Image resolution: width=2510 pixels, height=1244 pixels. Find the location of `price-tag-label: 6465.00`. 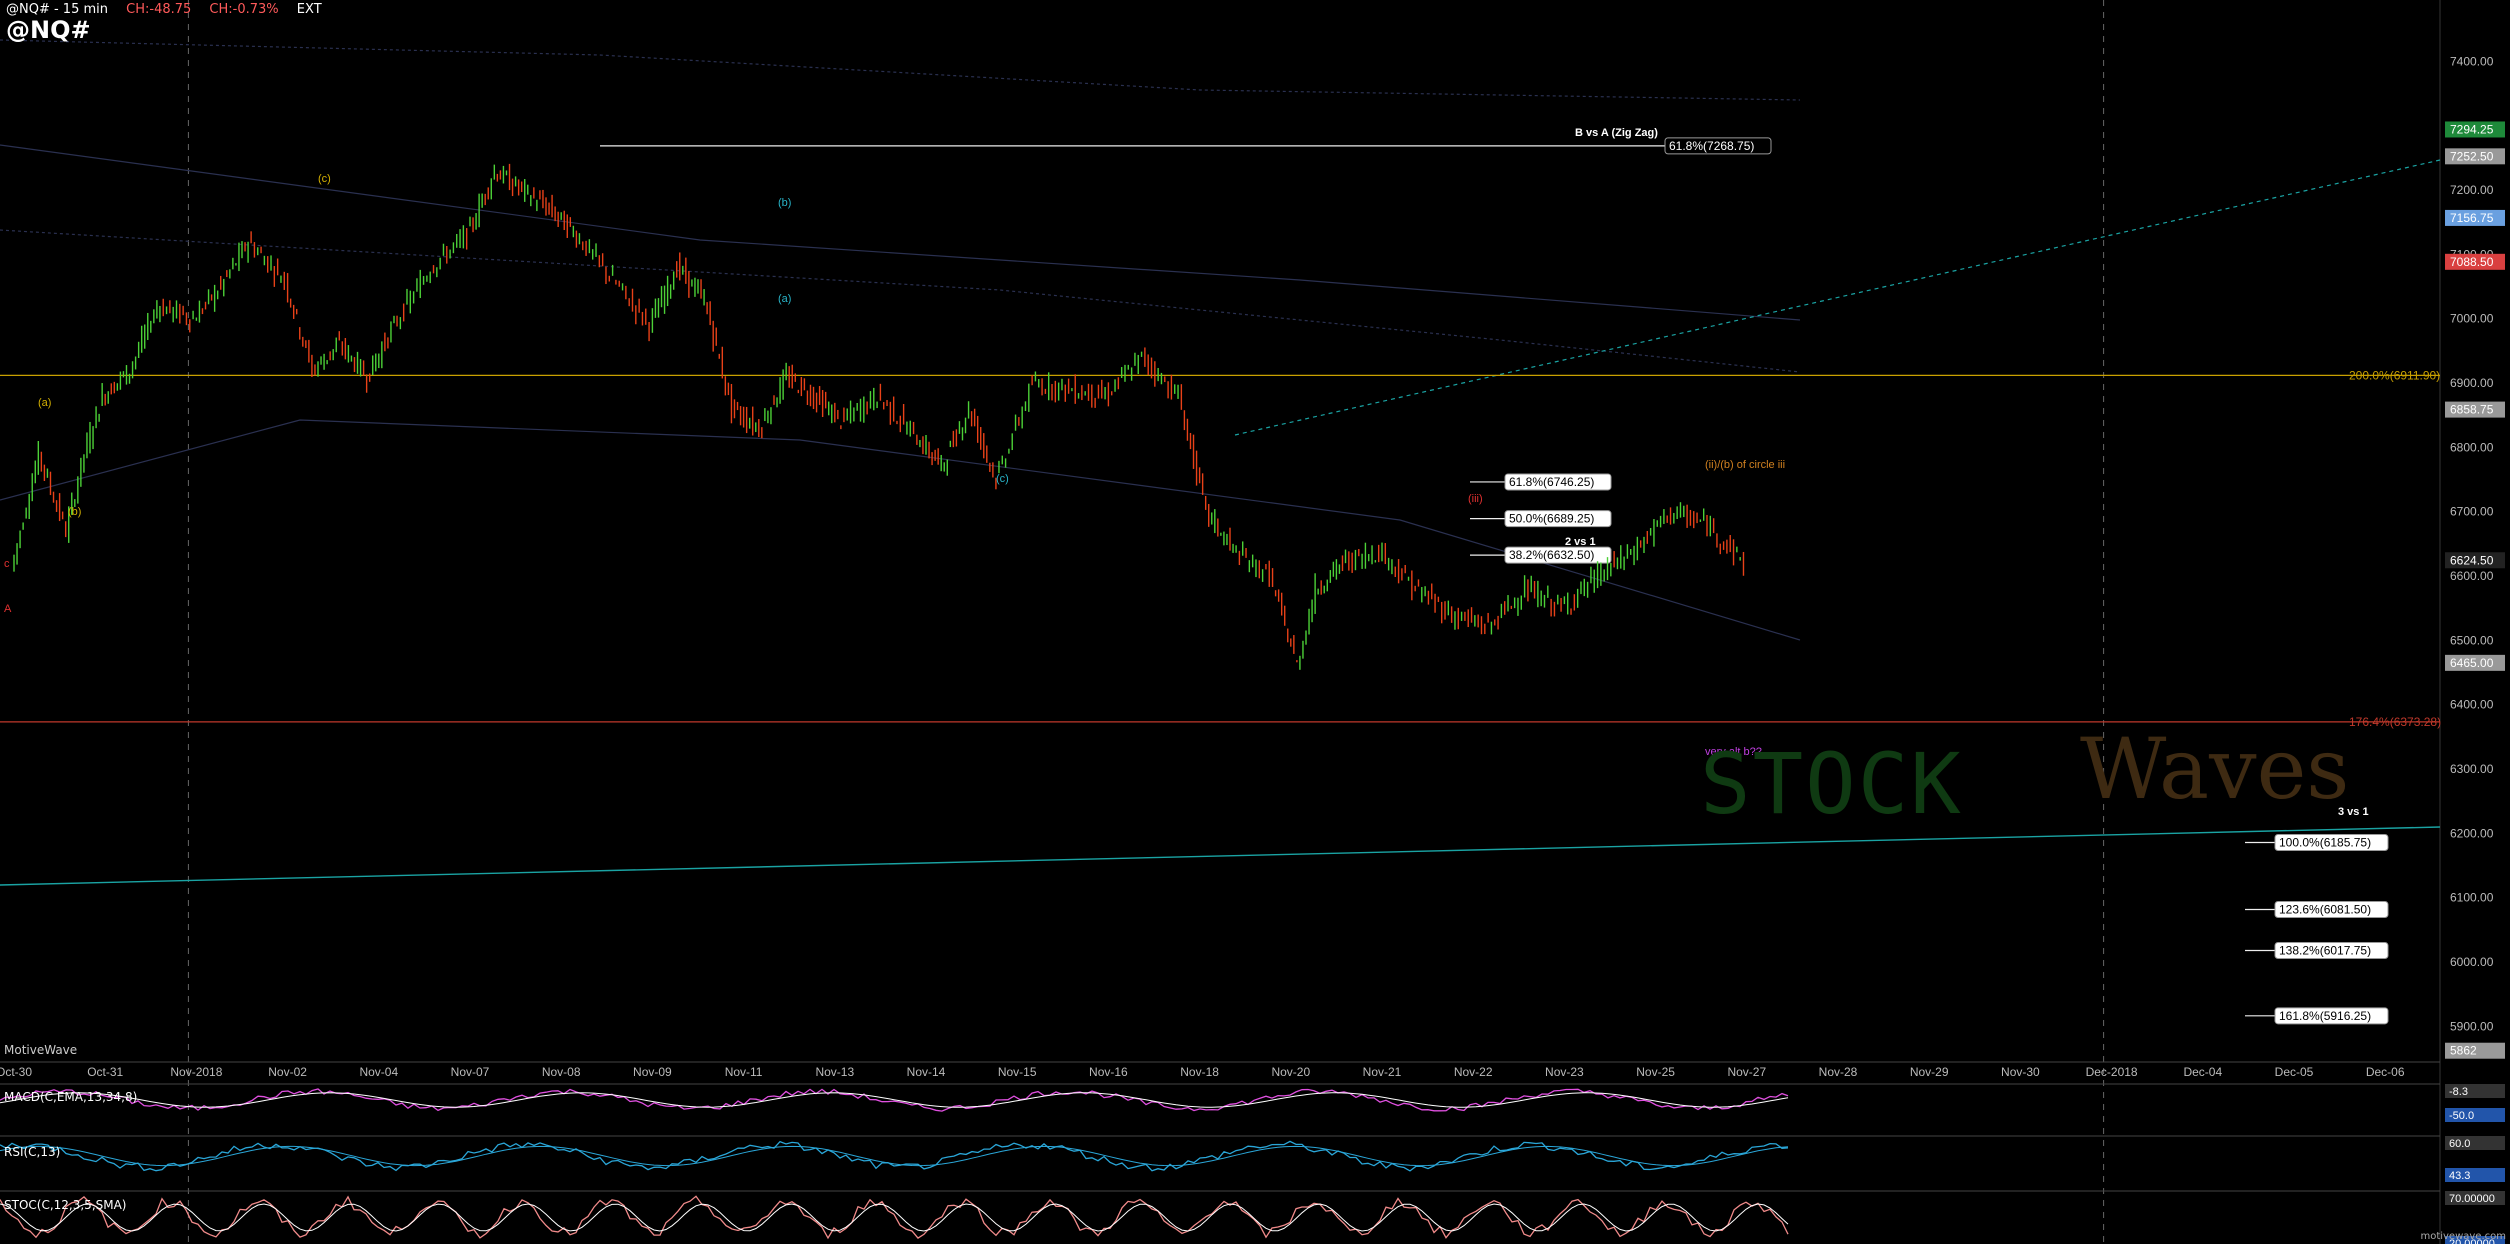

price-tag-label: 6465.00 is located at coordinates (2472, 663).